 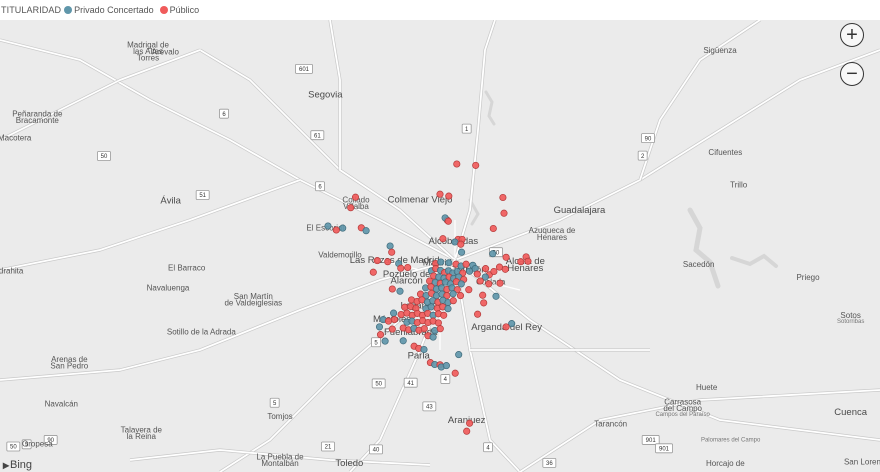 What do you see at coordinates (184, 10) in the screenshot?
I see `legend-label-publico: Público` at bounding box center [184, 10].